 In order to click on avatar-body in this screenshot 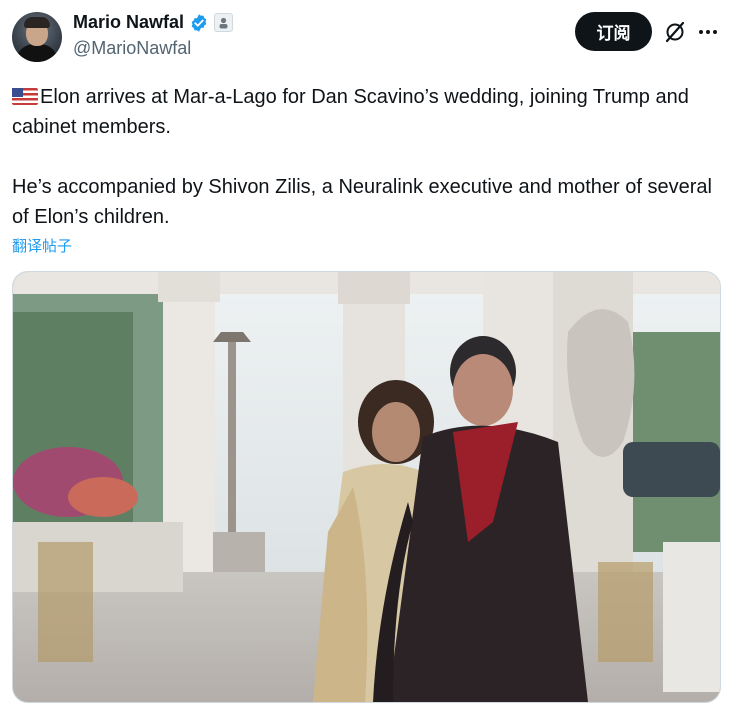, I will do `click(37, 53)`.